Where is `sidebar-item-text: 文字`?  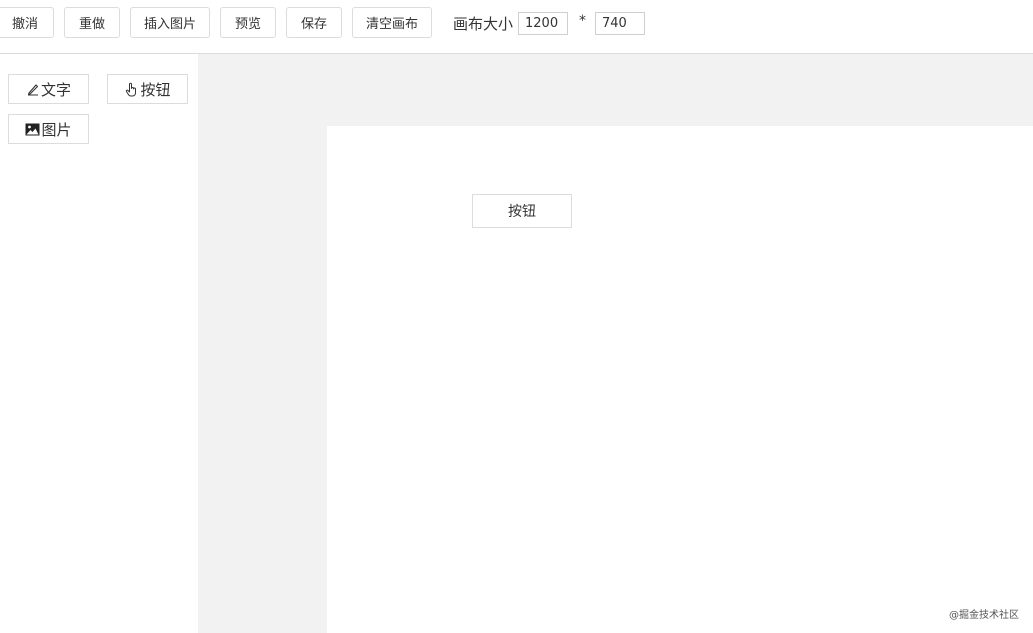
sidebar-item-text: 文字 is located at coordinates (48, 89).